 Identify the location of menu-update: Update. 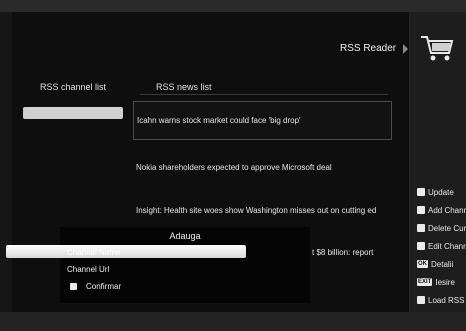
(441, 192).